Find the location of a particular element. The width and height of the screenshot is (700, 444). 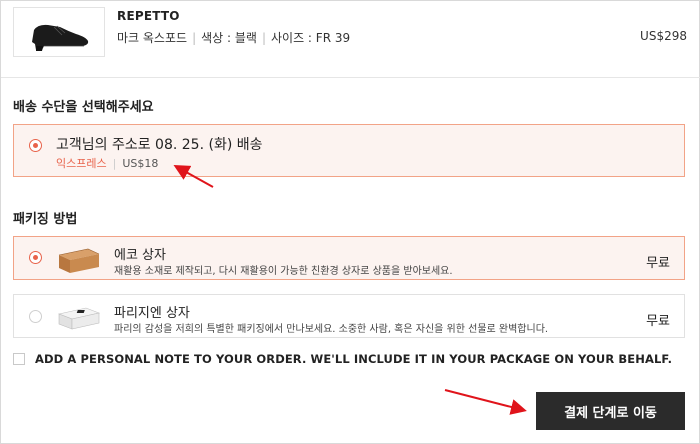

parisian-box-icon is located at coordinates (79, 318).